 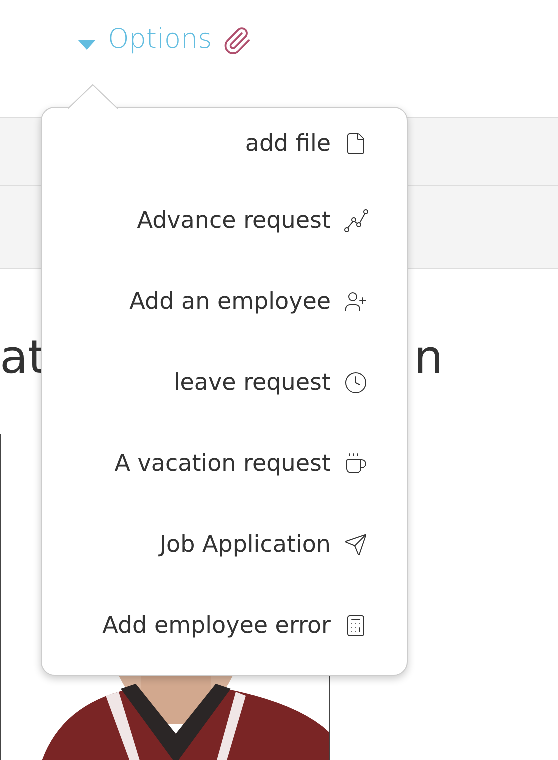 I want to click on cup-icon, so click(x=356, y=464).